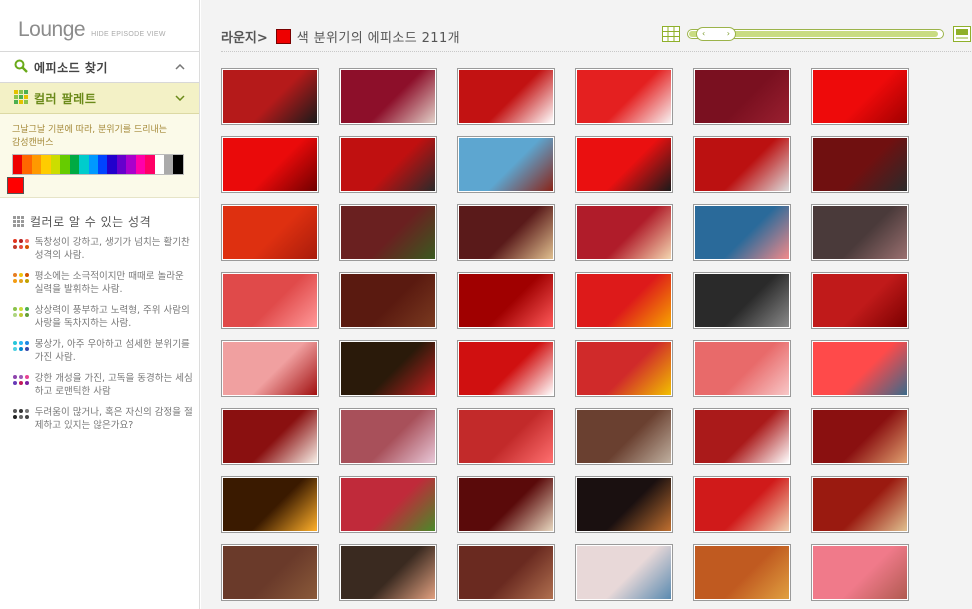  I want to click on chevron-up-icon, so click(180, 67).